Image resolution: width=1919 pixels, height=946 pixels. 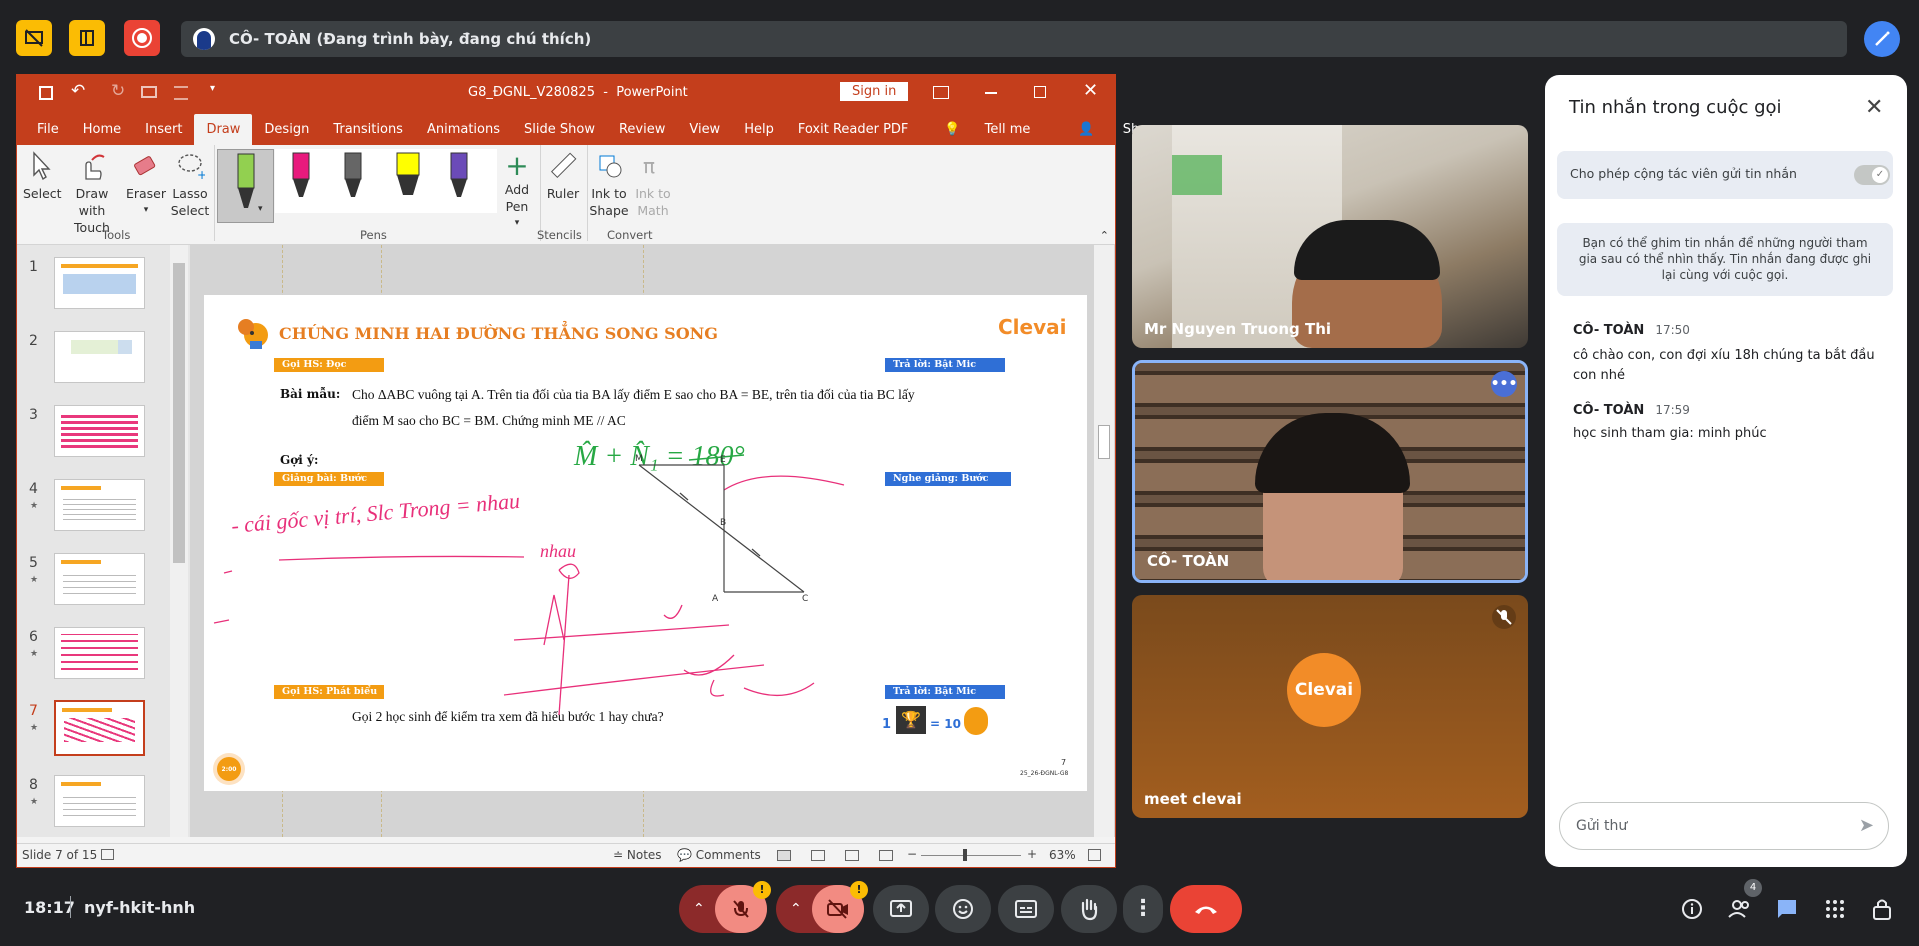 What do you see at coordinates (1743, 902) in the screenshot?
I see `people-icon: 4` at bounding box center [1743, 902].